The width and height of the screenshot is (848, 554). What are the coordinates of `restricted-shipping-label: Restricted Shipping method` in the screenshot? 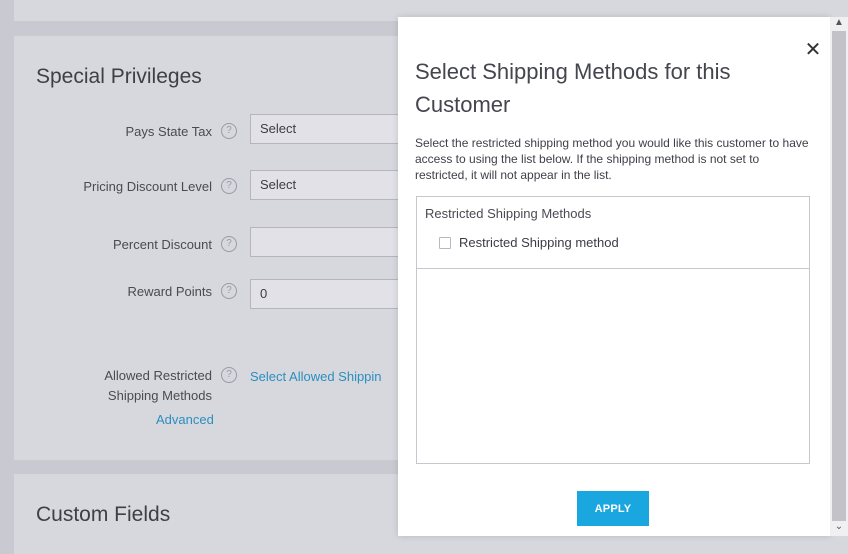 It's located at (539, 242).